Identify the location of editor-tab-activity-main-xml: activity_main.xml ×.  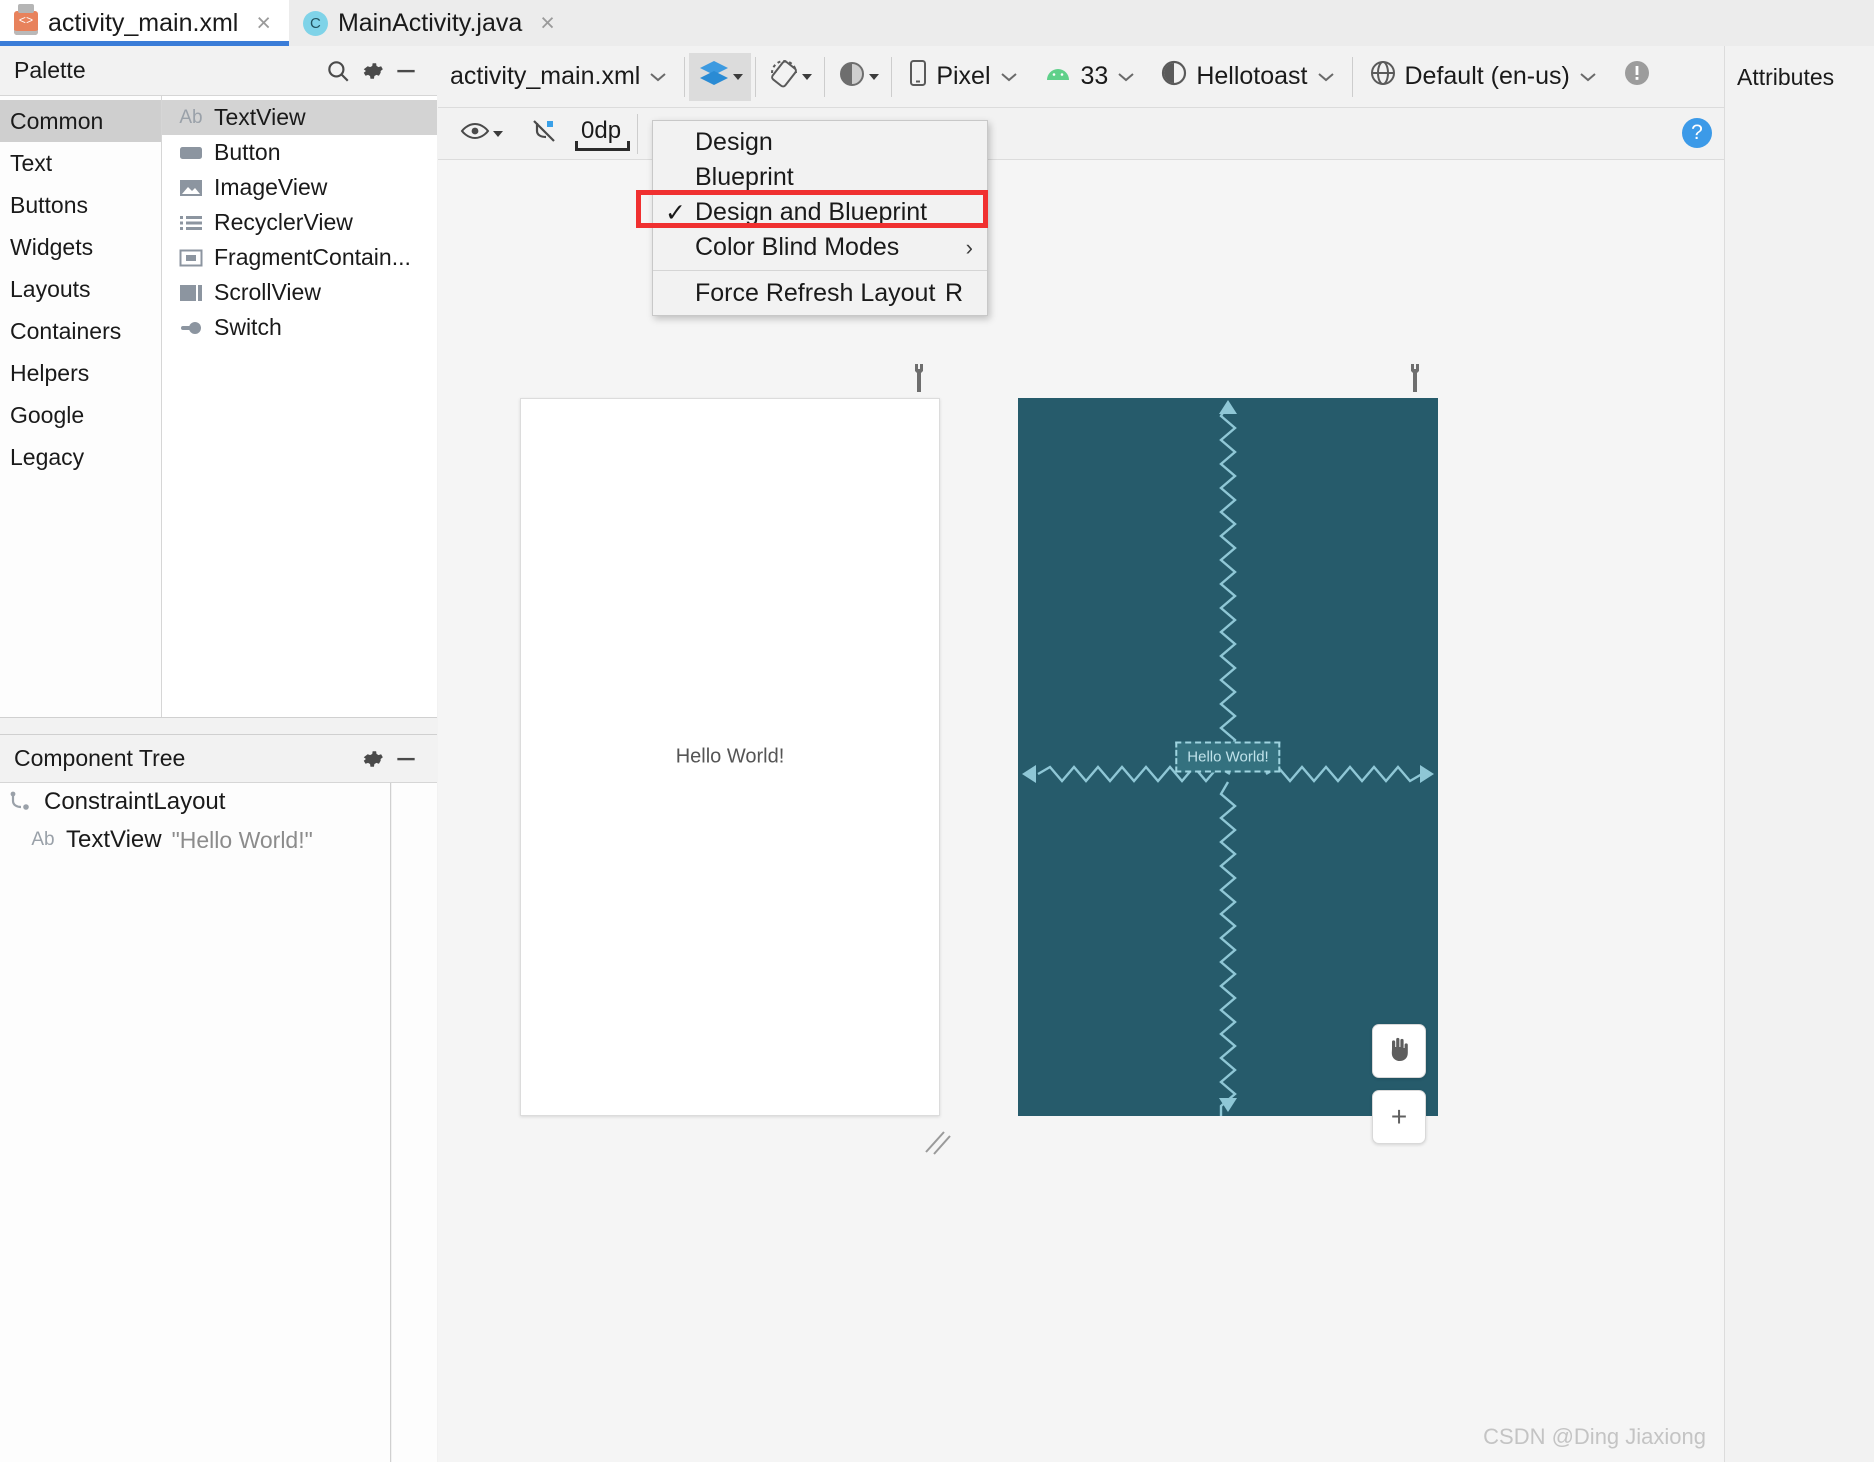
(144, 23).